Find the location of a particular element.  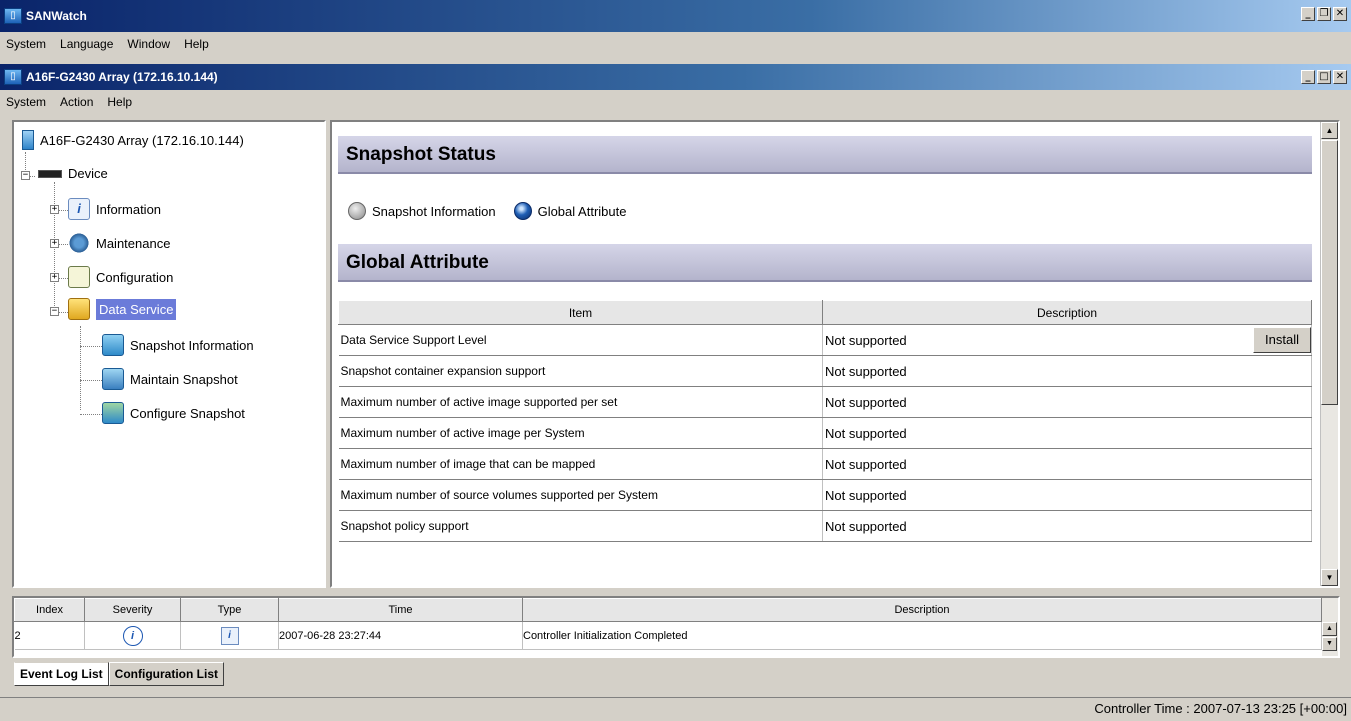

information-type-icon: i is located at coordinates (229, 635).